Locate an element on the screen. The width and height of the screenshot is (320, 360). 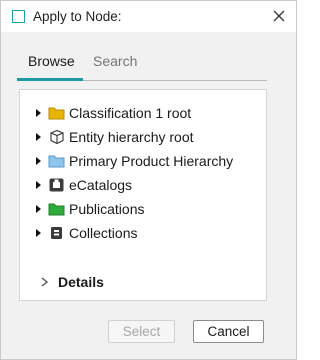
tree-item-ecatalogs: eCatalogs is located at coordinates (143, 185).